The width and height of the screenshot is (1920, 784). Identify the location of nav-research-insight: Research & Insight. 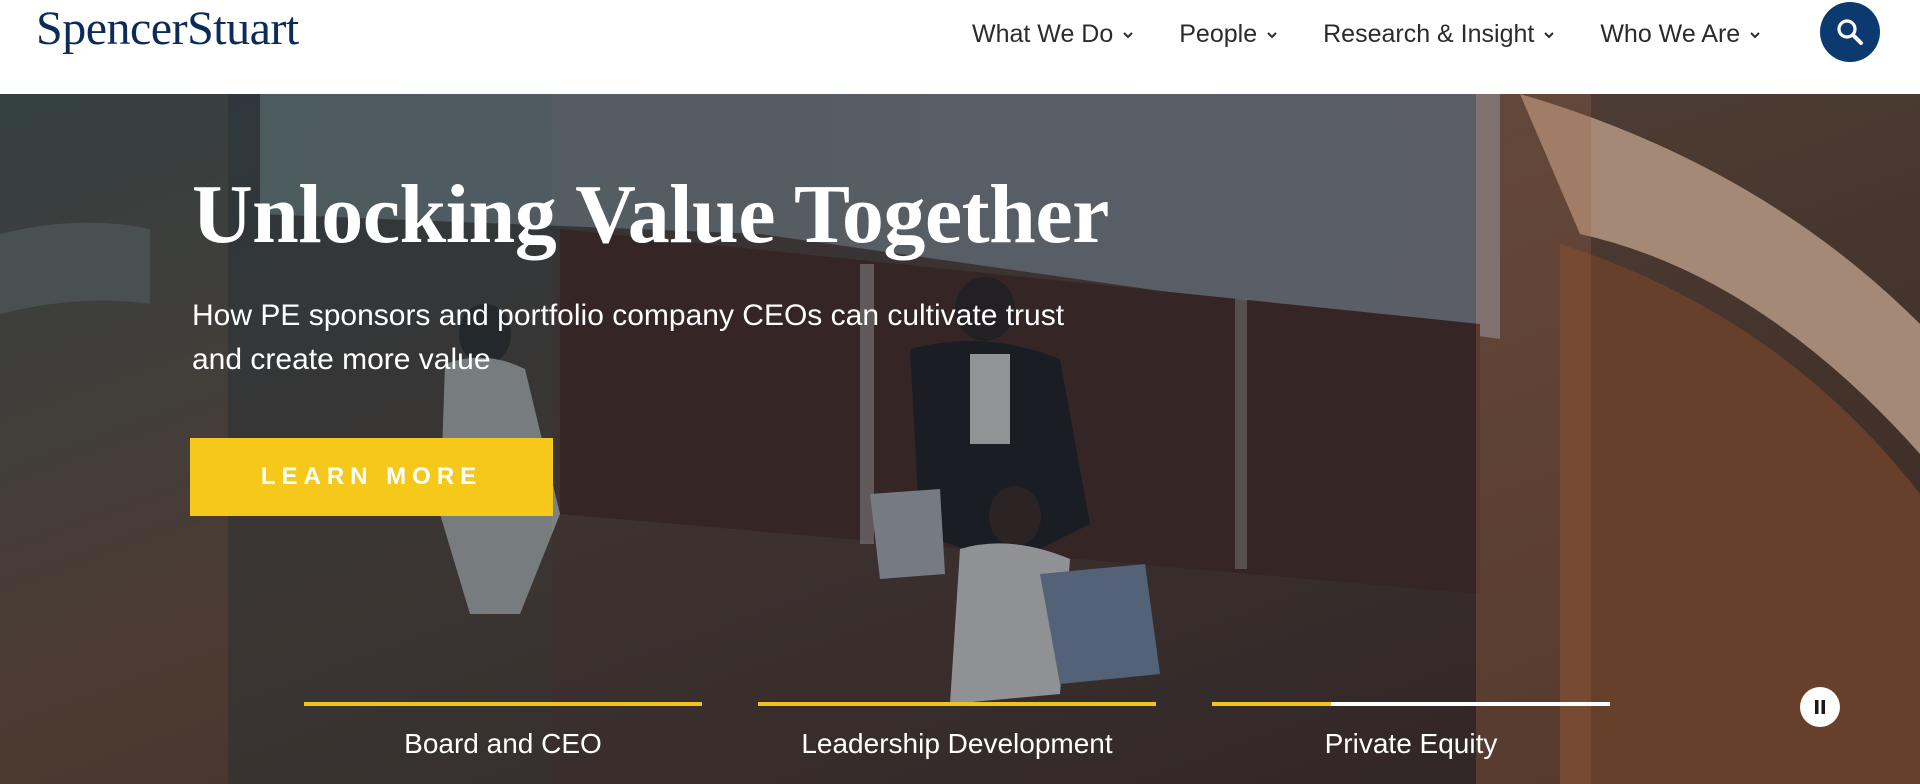
(1439, 34).